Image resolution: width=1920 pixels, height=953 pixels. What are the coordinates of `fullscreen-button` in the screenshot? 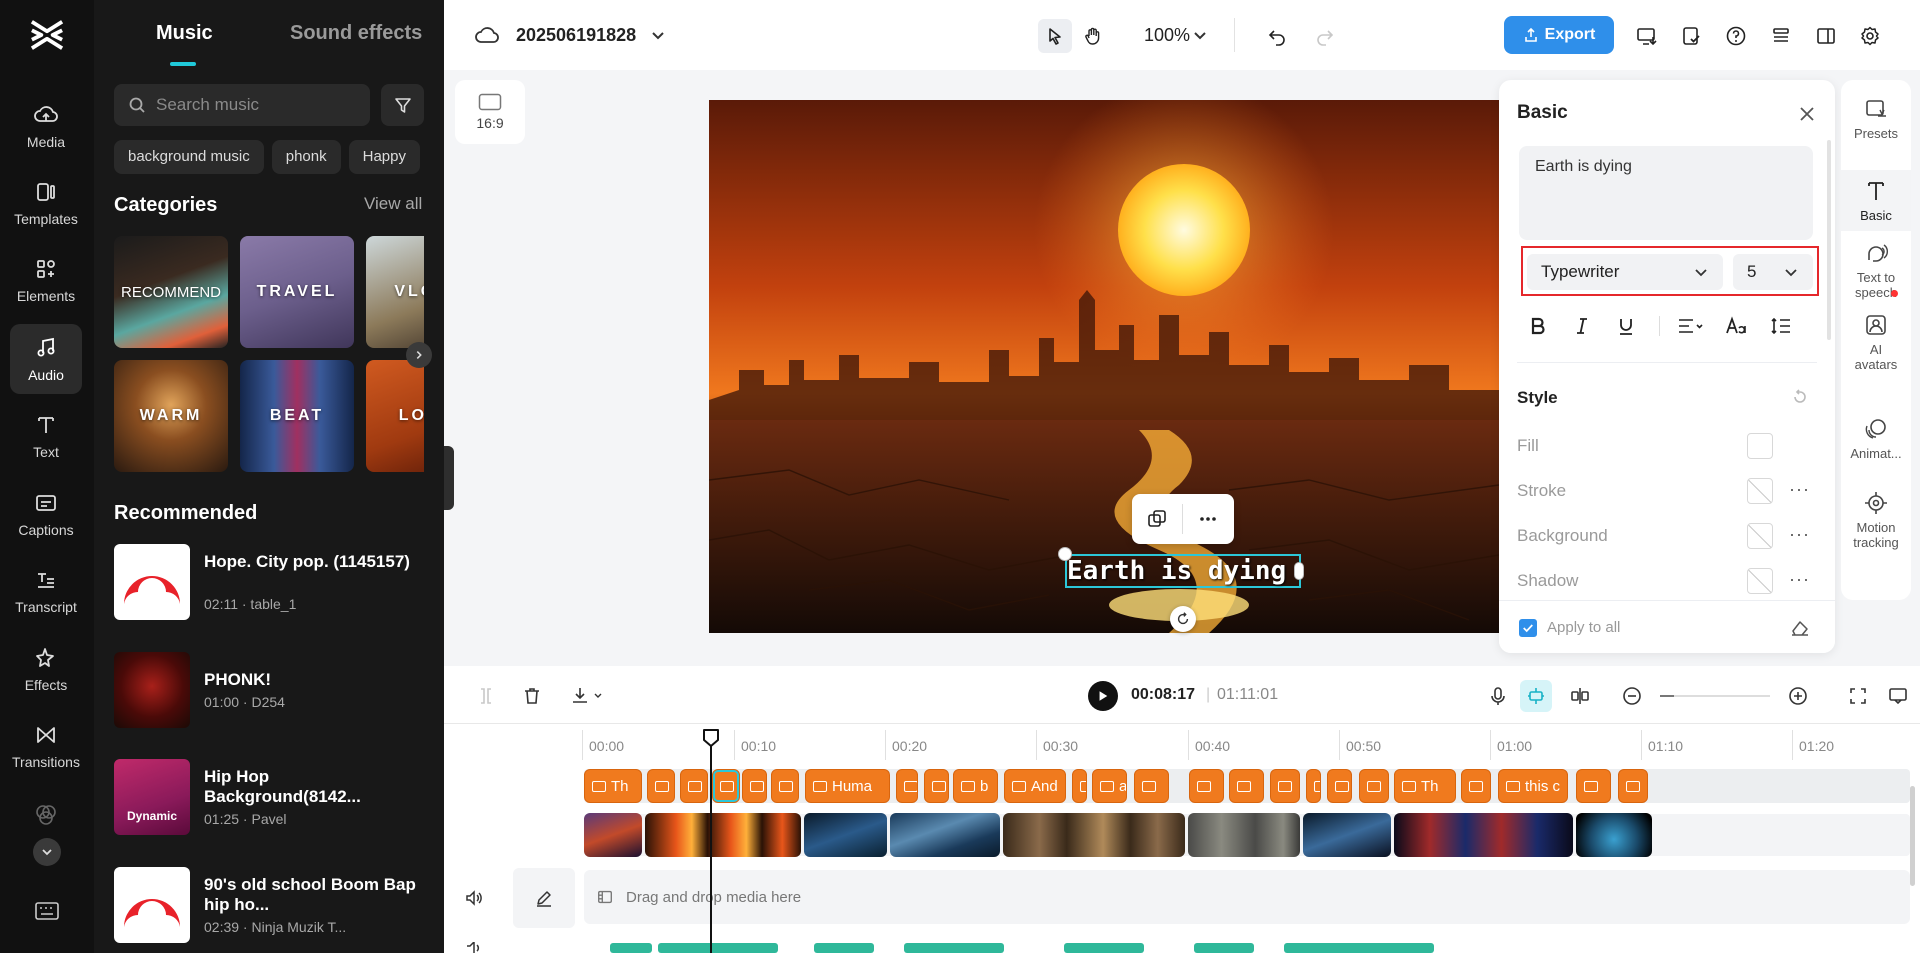 It's located at (1858, 696).